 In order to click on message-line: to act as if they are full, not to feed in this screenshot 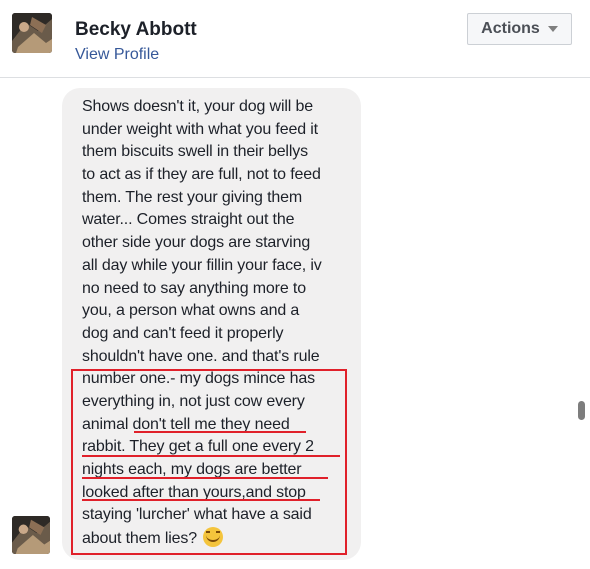, I will do `click(201, 175)`.